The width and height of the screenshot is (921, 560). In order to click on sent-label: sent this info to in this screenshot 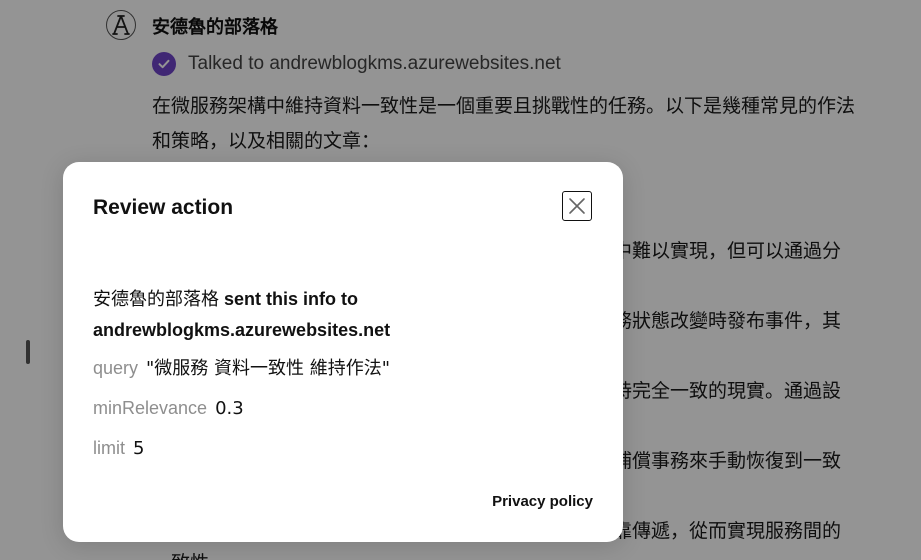, I will do `click(291, 299)`.